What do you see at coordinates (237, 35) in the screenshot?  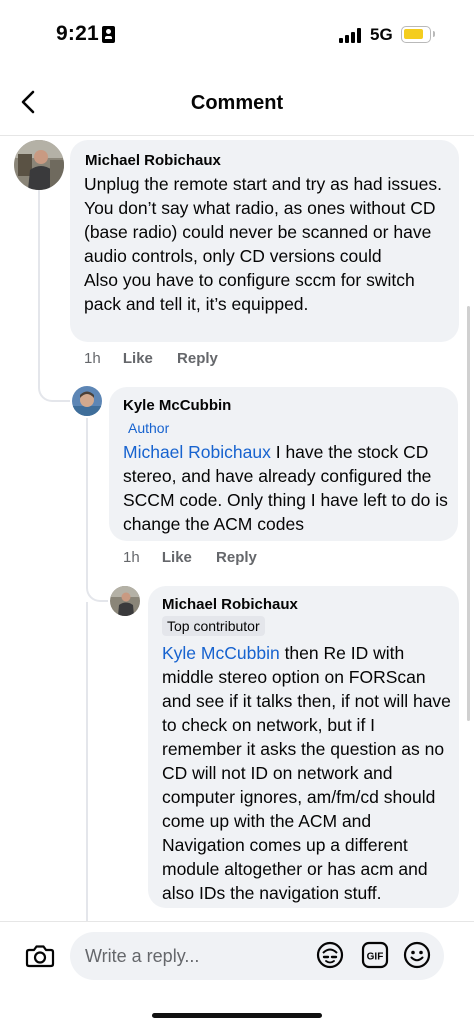 I see `status-bar: 9:21 5G` at bounding box center [237, 35].